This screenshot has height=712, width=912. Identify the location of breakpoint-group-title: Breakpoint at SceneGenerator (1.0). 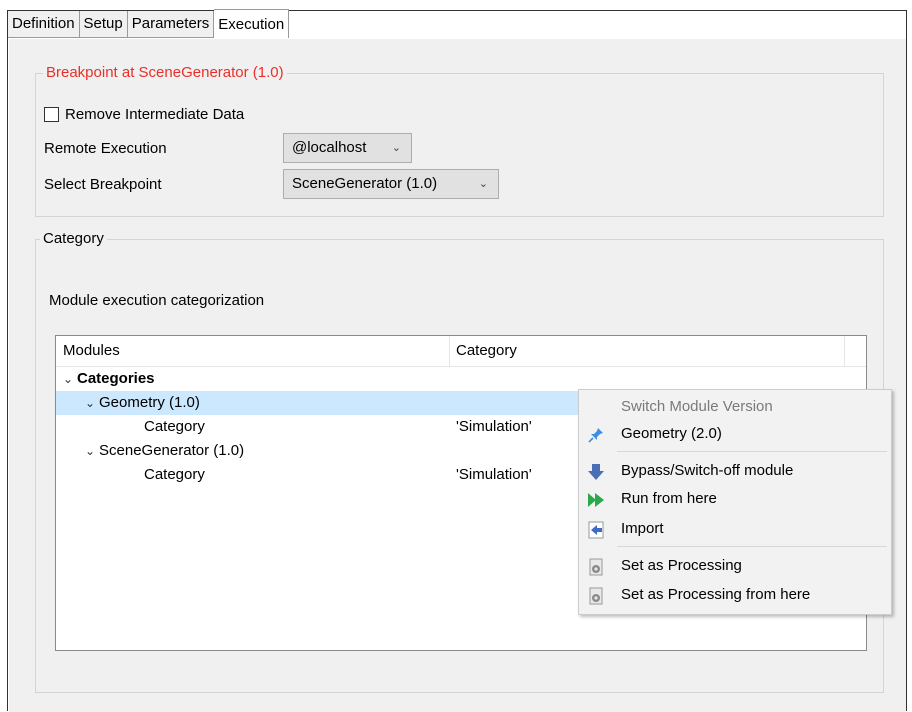
(165, 72).